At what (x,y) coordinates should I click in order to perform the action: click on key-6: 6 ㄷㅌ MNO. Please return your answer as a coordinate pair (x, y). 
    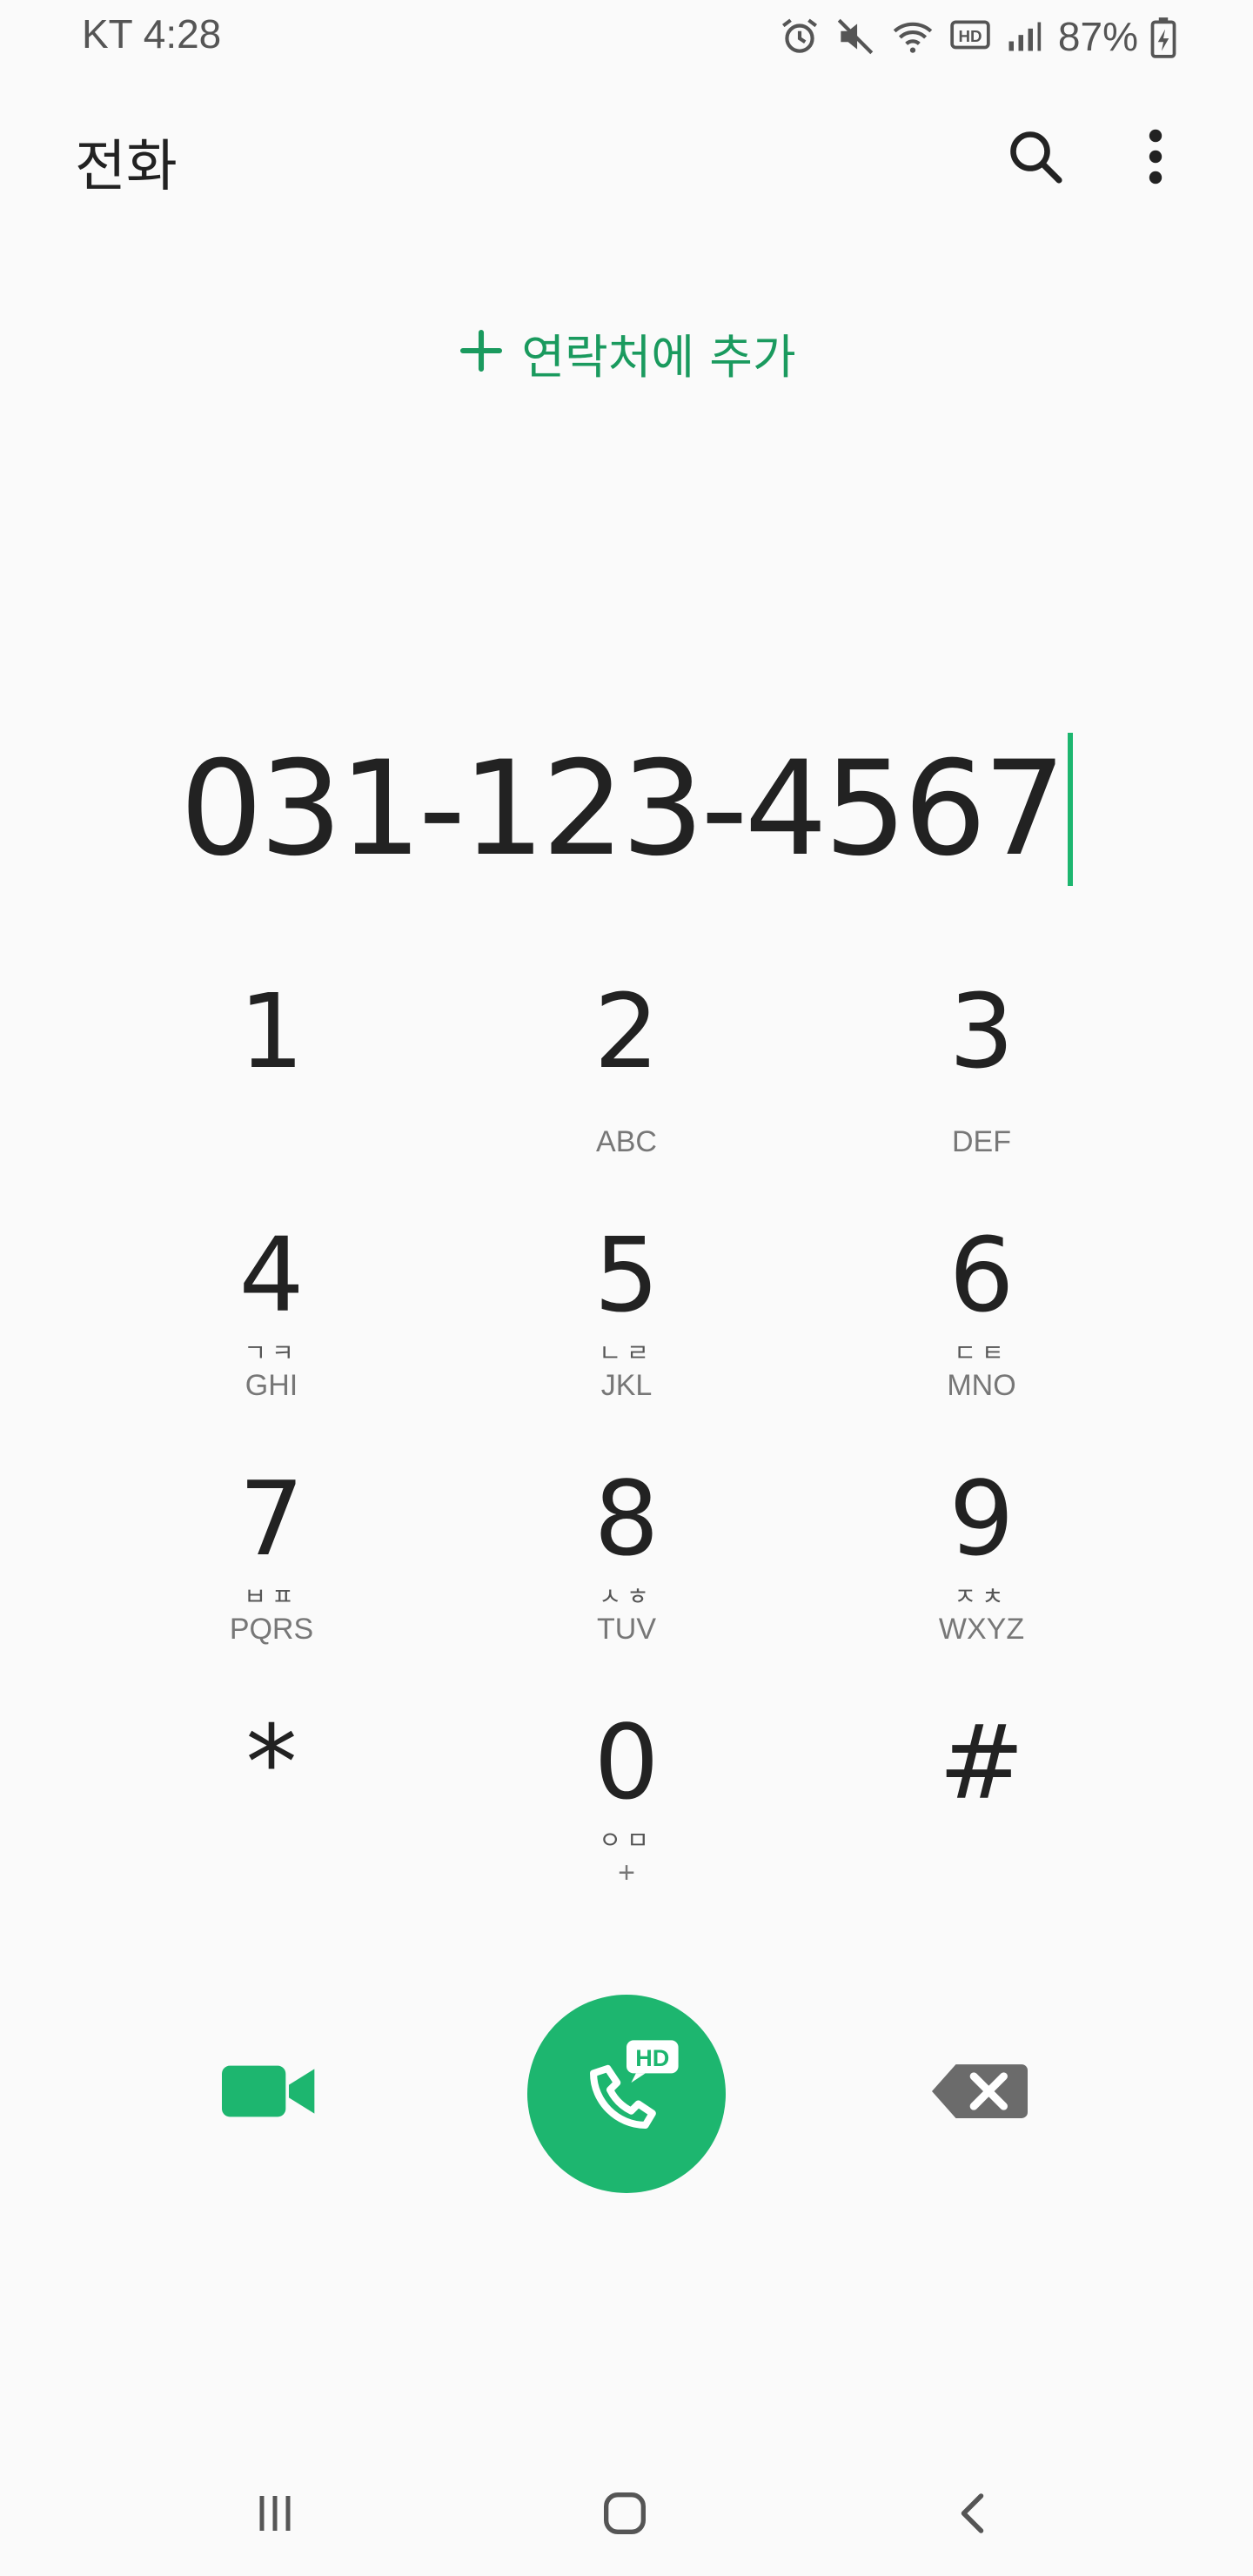
    Looking at the image, I should click on (981, 1323).